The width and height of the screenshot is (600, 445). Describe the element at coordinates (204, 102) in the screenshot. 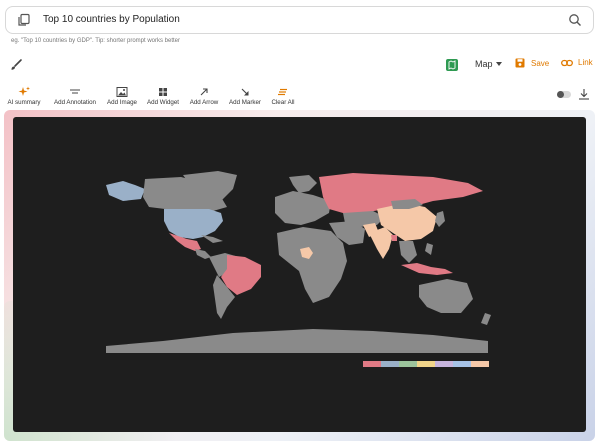

I see `add-arrow-label: Add Arrow` at that location.